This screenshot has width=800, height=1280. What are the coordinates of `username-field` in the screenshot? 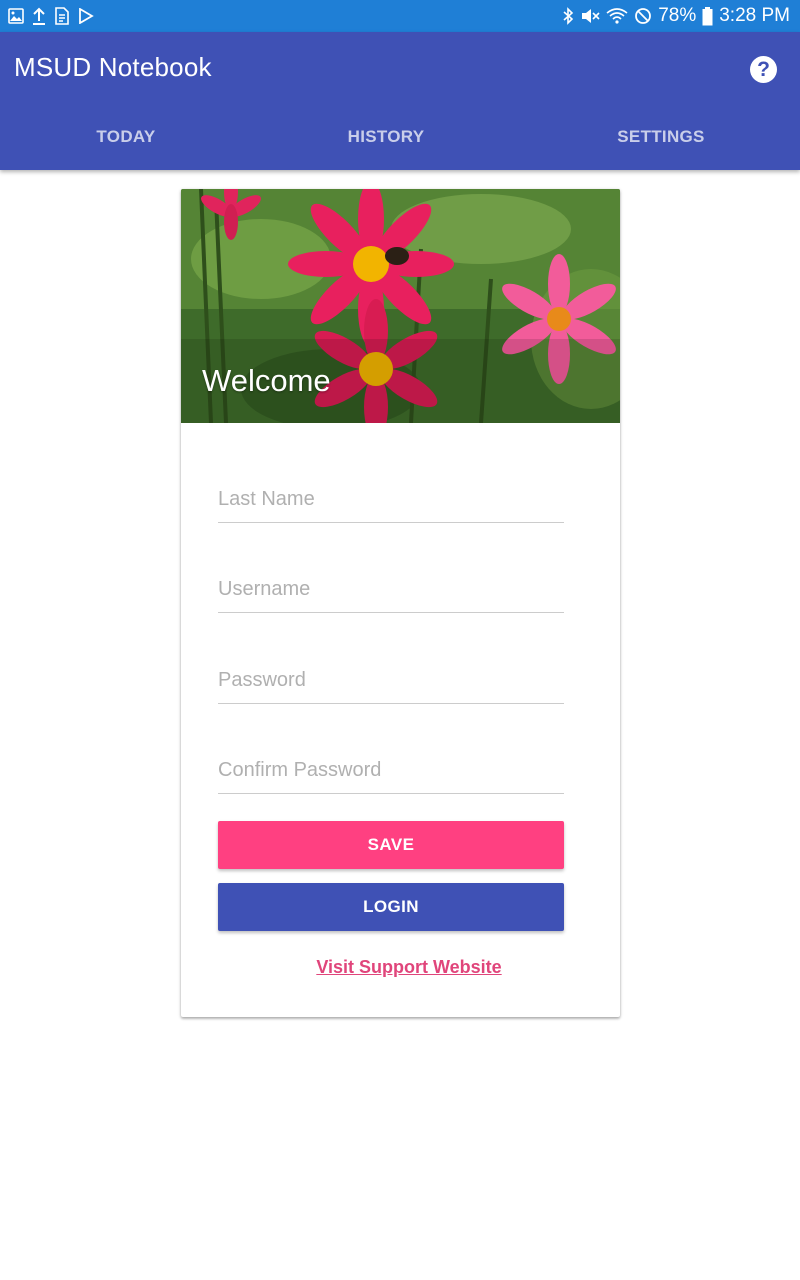 It's located at (391, 589).